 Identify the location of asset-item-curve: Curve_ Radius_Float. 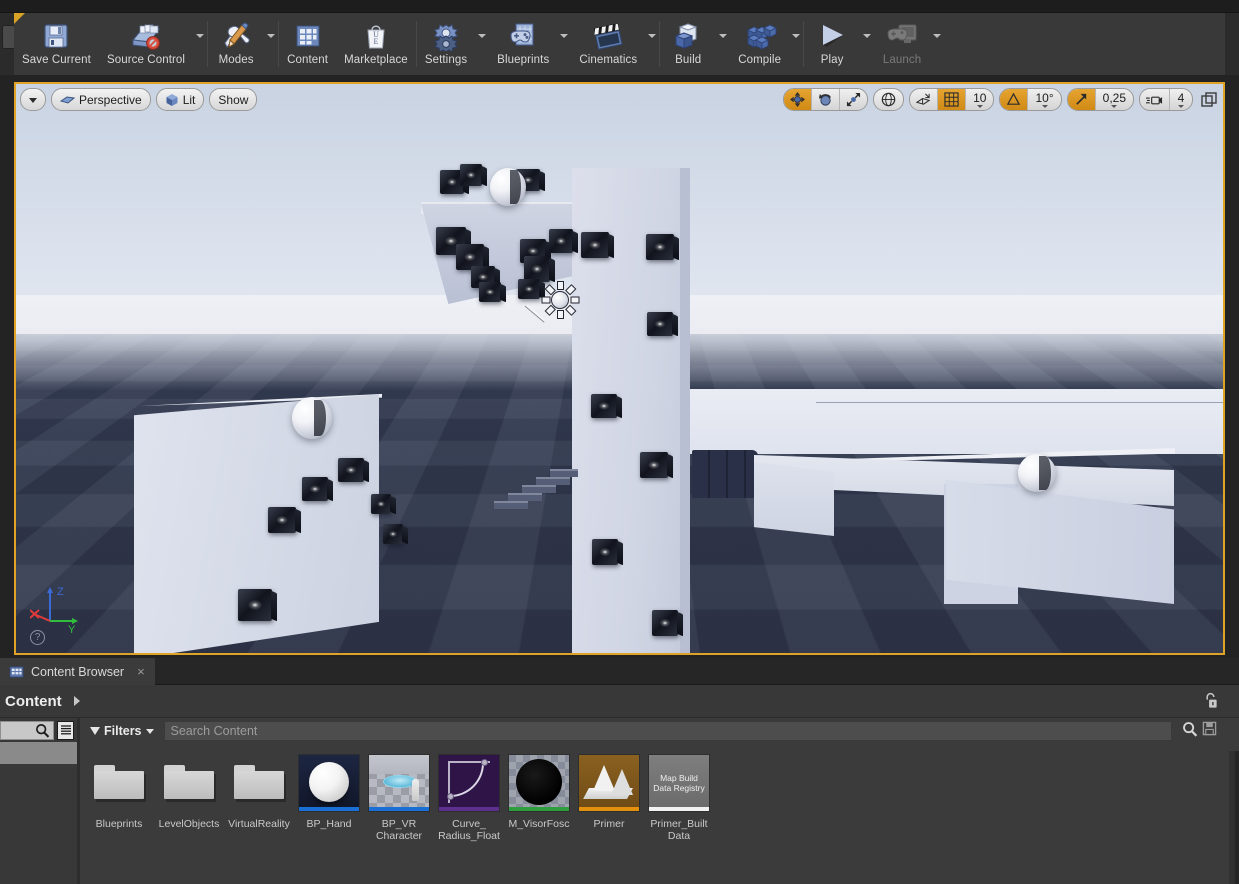
(469, 795).